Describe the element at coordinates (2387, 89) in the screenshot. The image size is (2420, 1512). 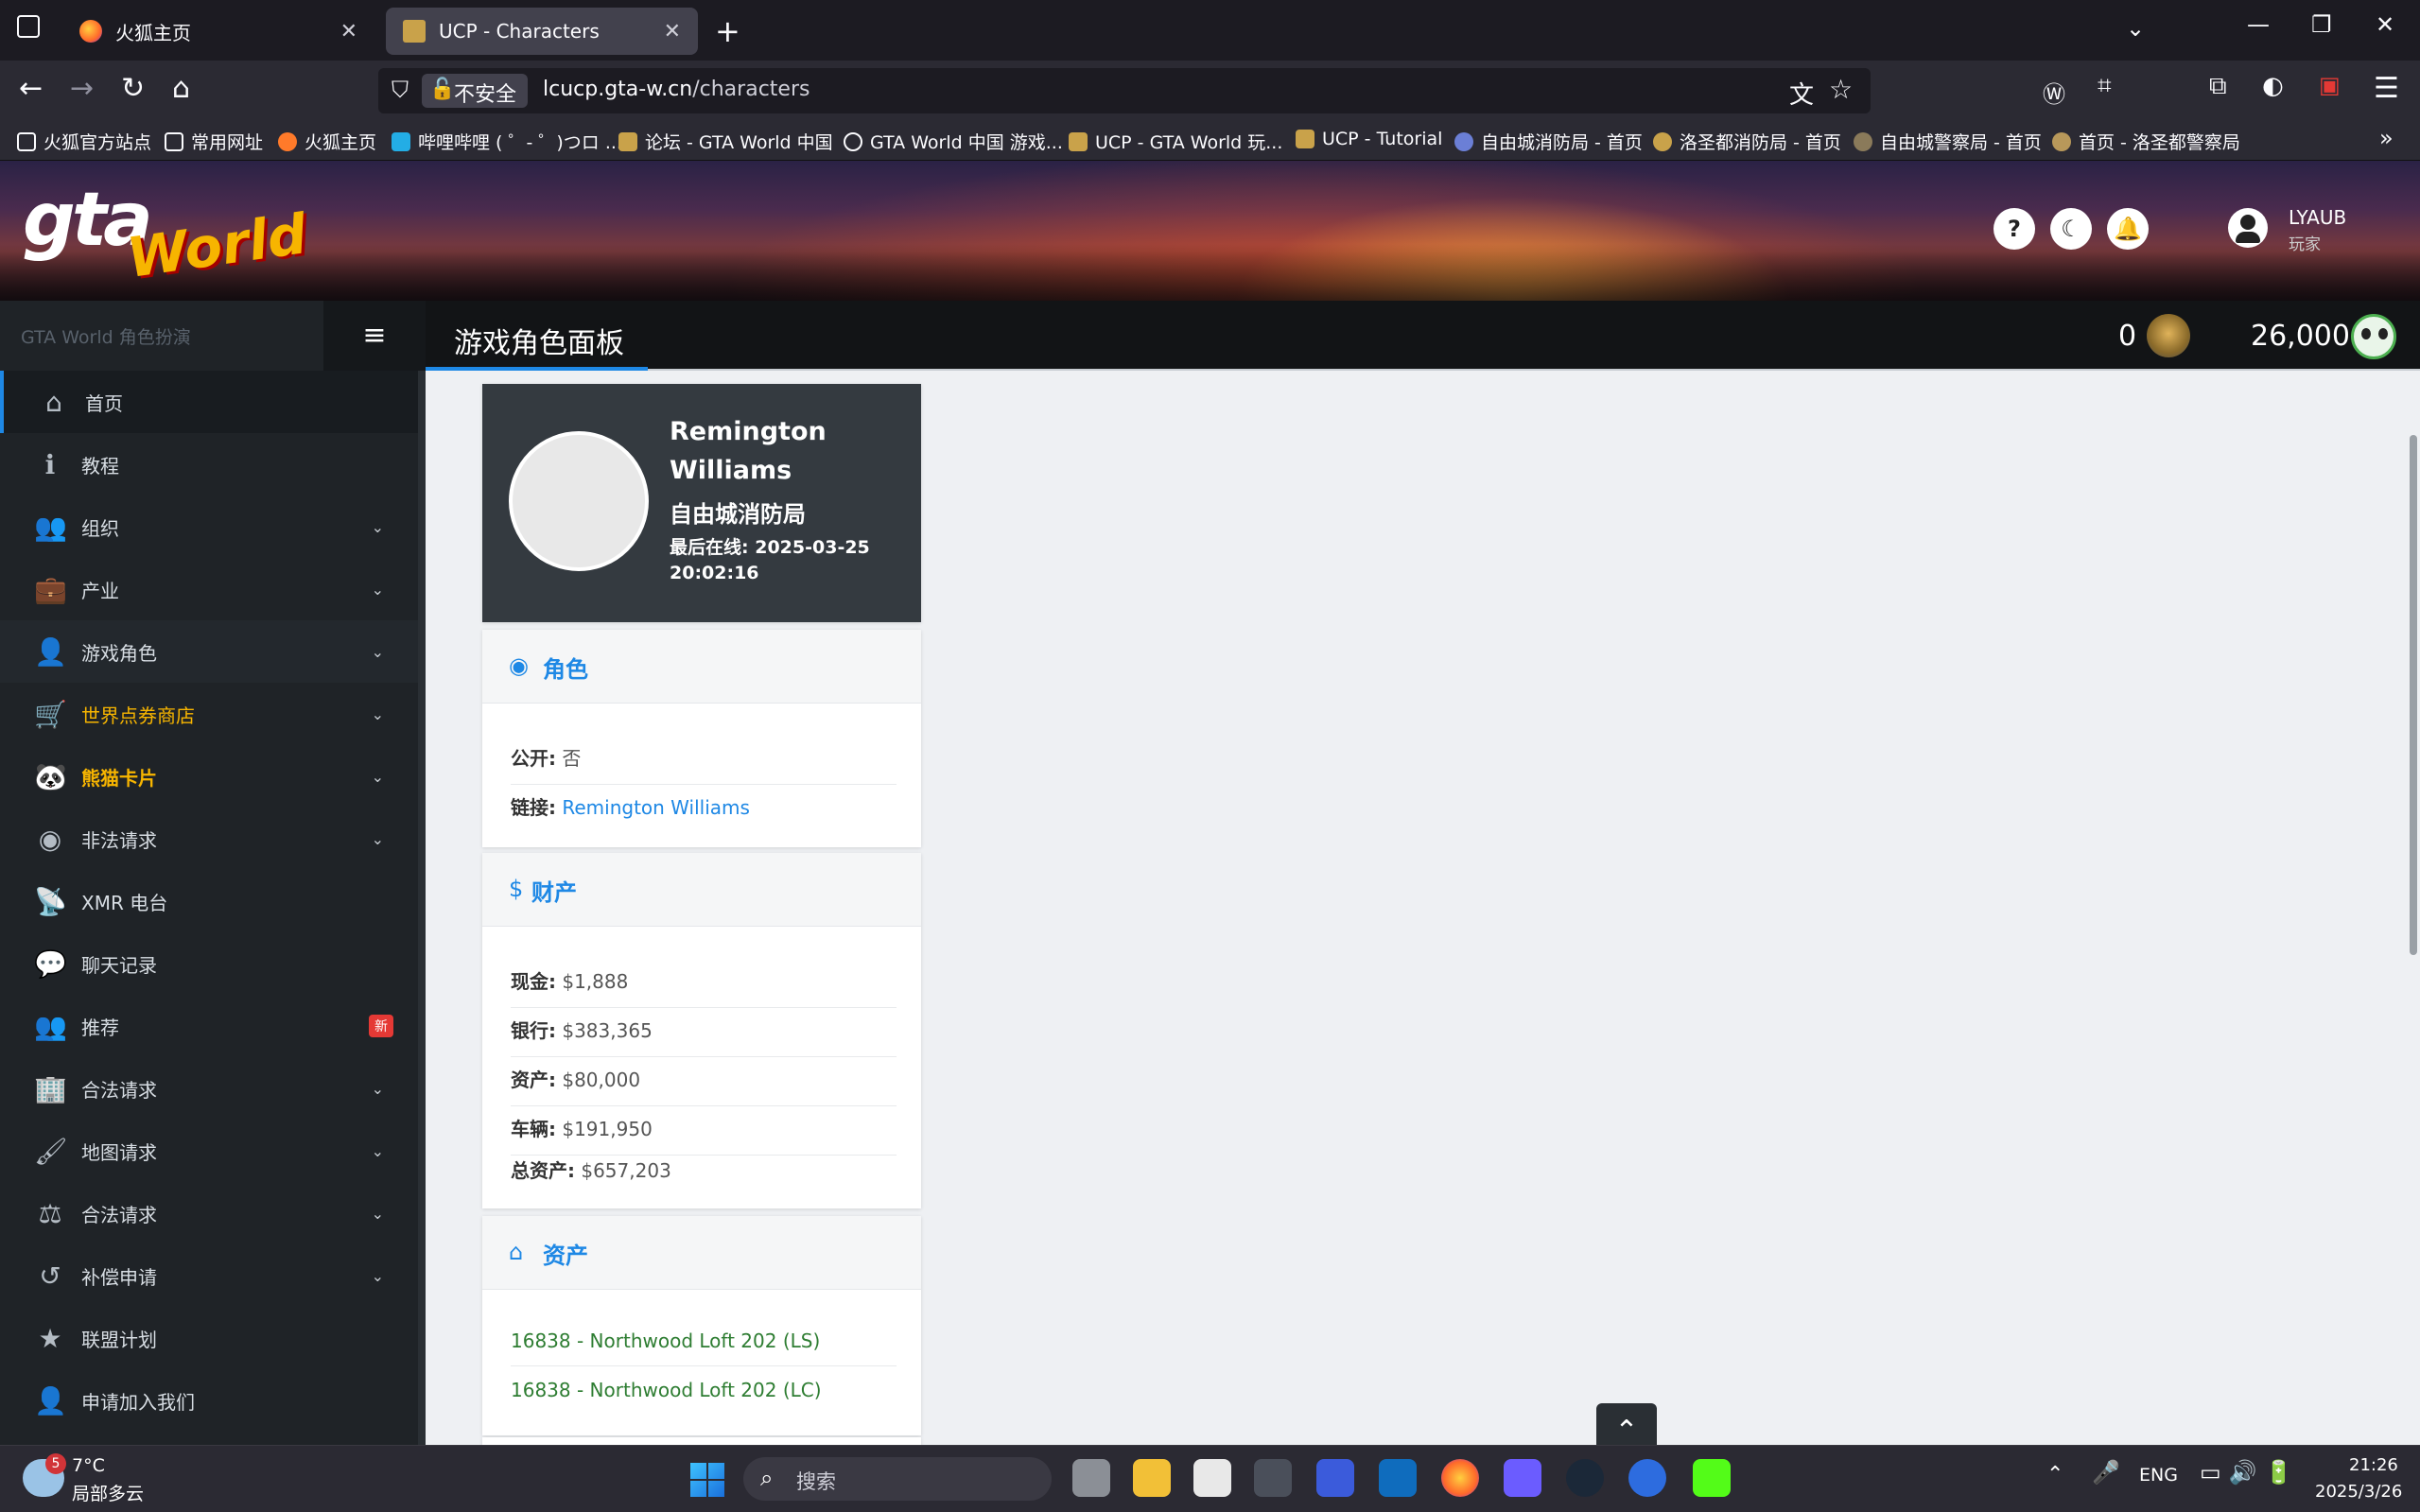
I see `menu-icon: ☰` at that location.